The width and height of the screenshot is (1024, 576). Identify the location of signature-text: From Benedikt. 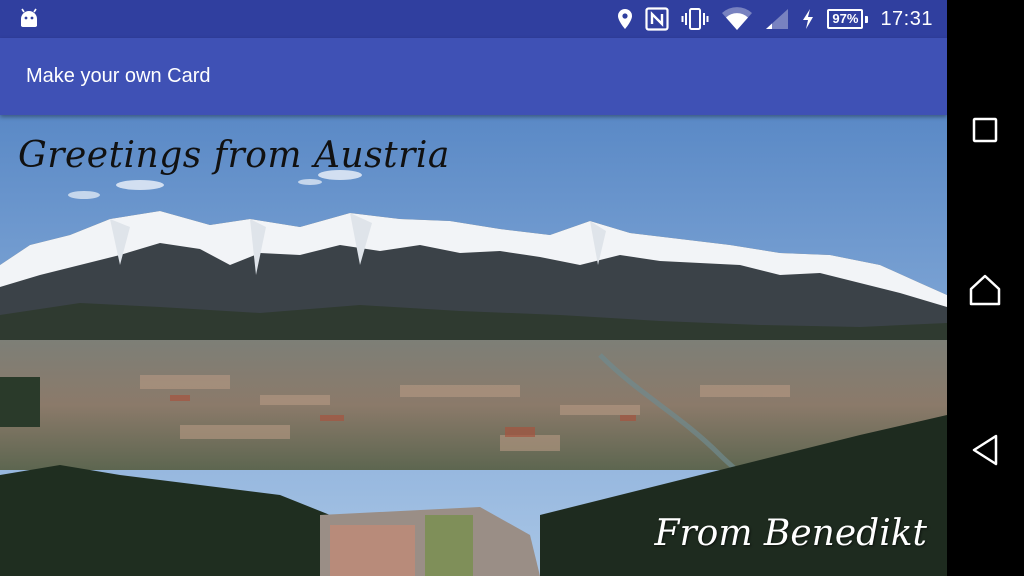
(790, 533).